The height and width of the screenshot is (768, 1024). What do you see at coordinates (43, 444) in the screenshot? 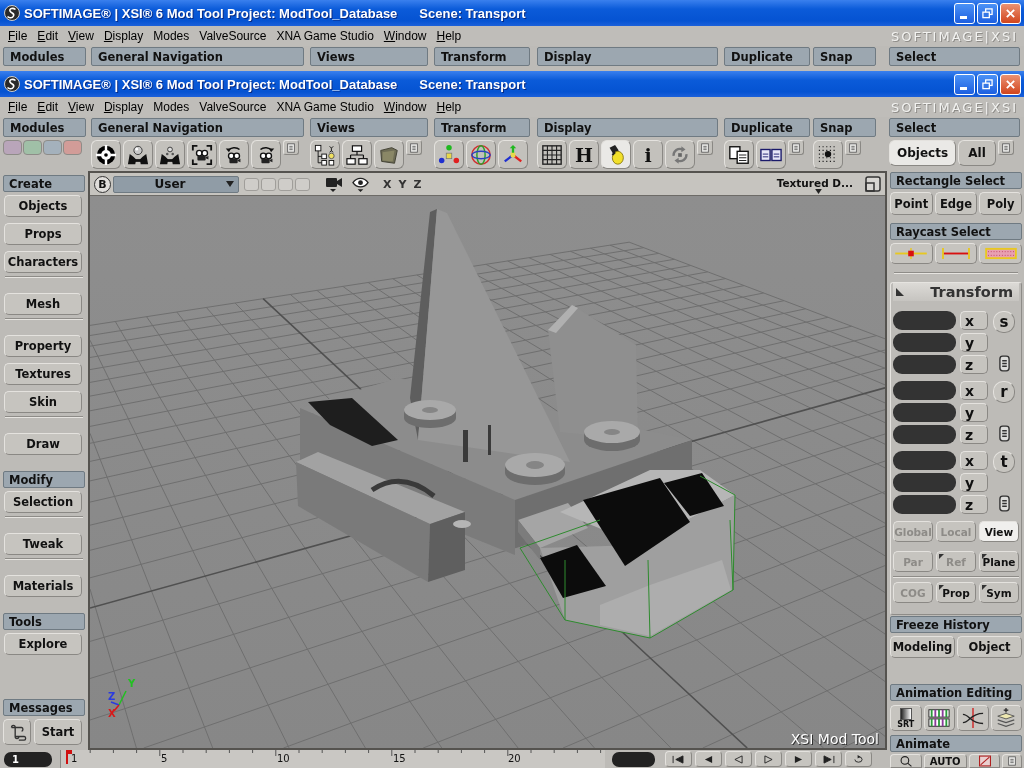
I see `tool-button: Draw` at bounding box center [43, 444].